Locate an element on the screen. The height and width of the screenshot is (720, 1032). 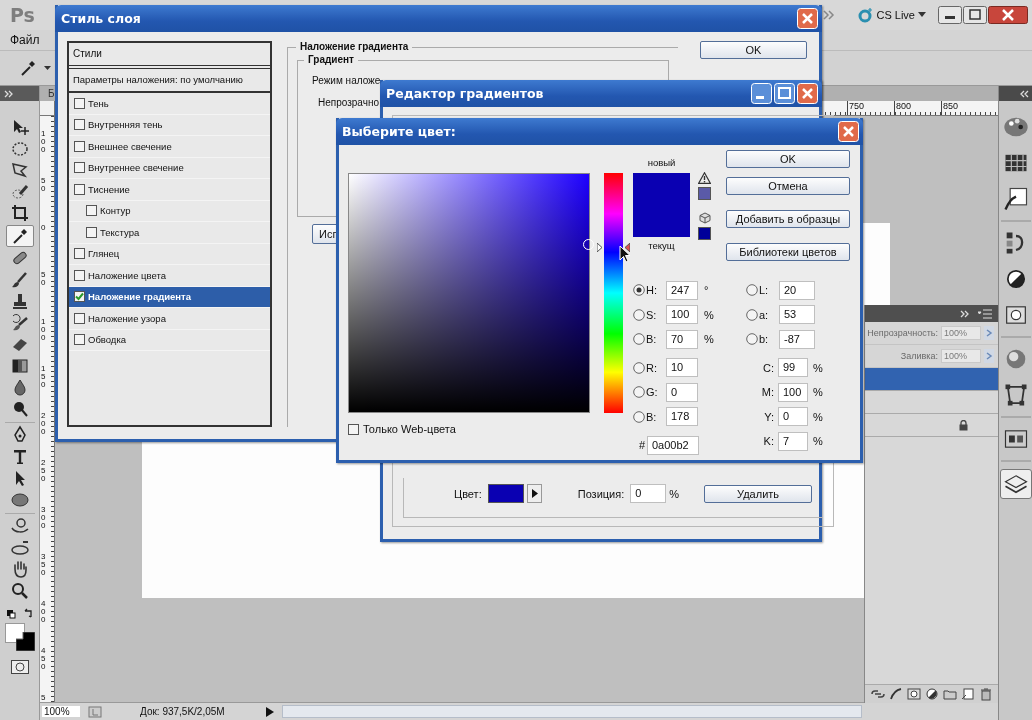
value-field: -87 is located at coordinates (797, 339).